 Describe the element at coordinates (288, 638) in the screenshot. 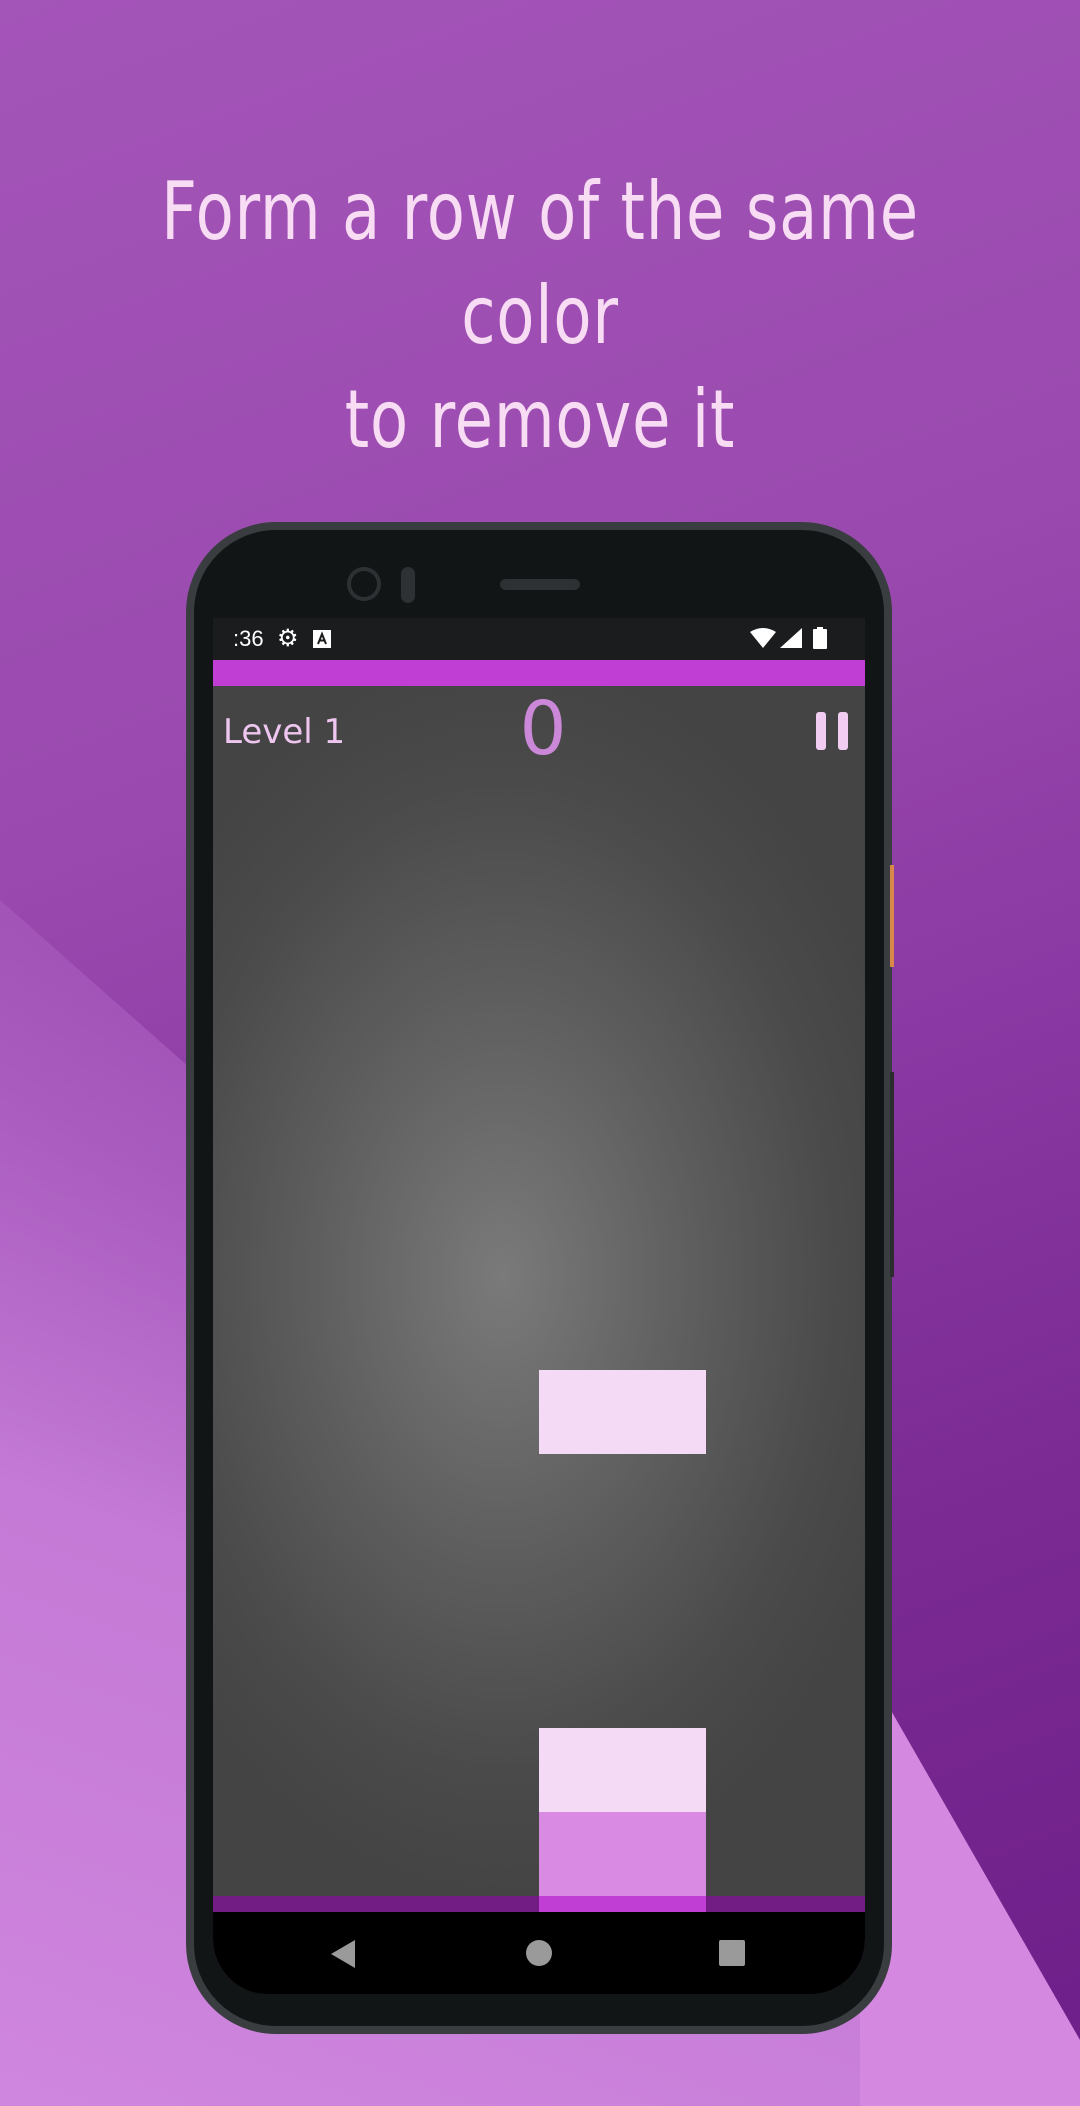

I see `gear-icon: ⚙` at that location.